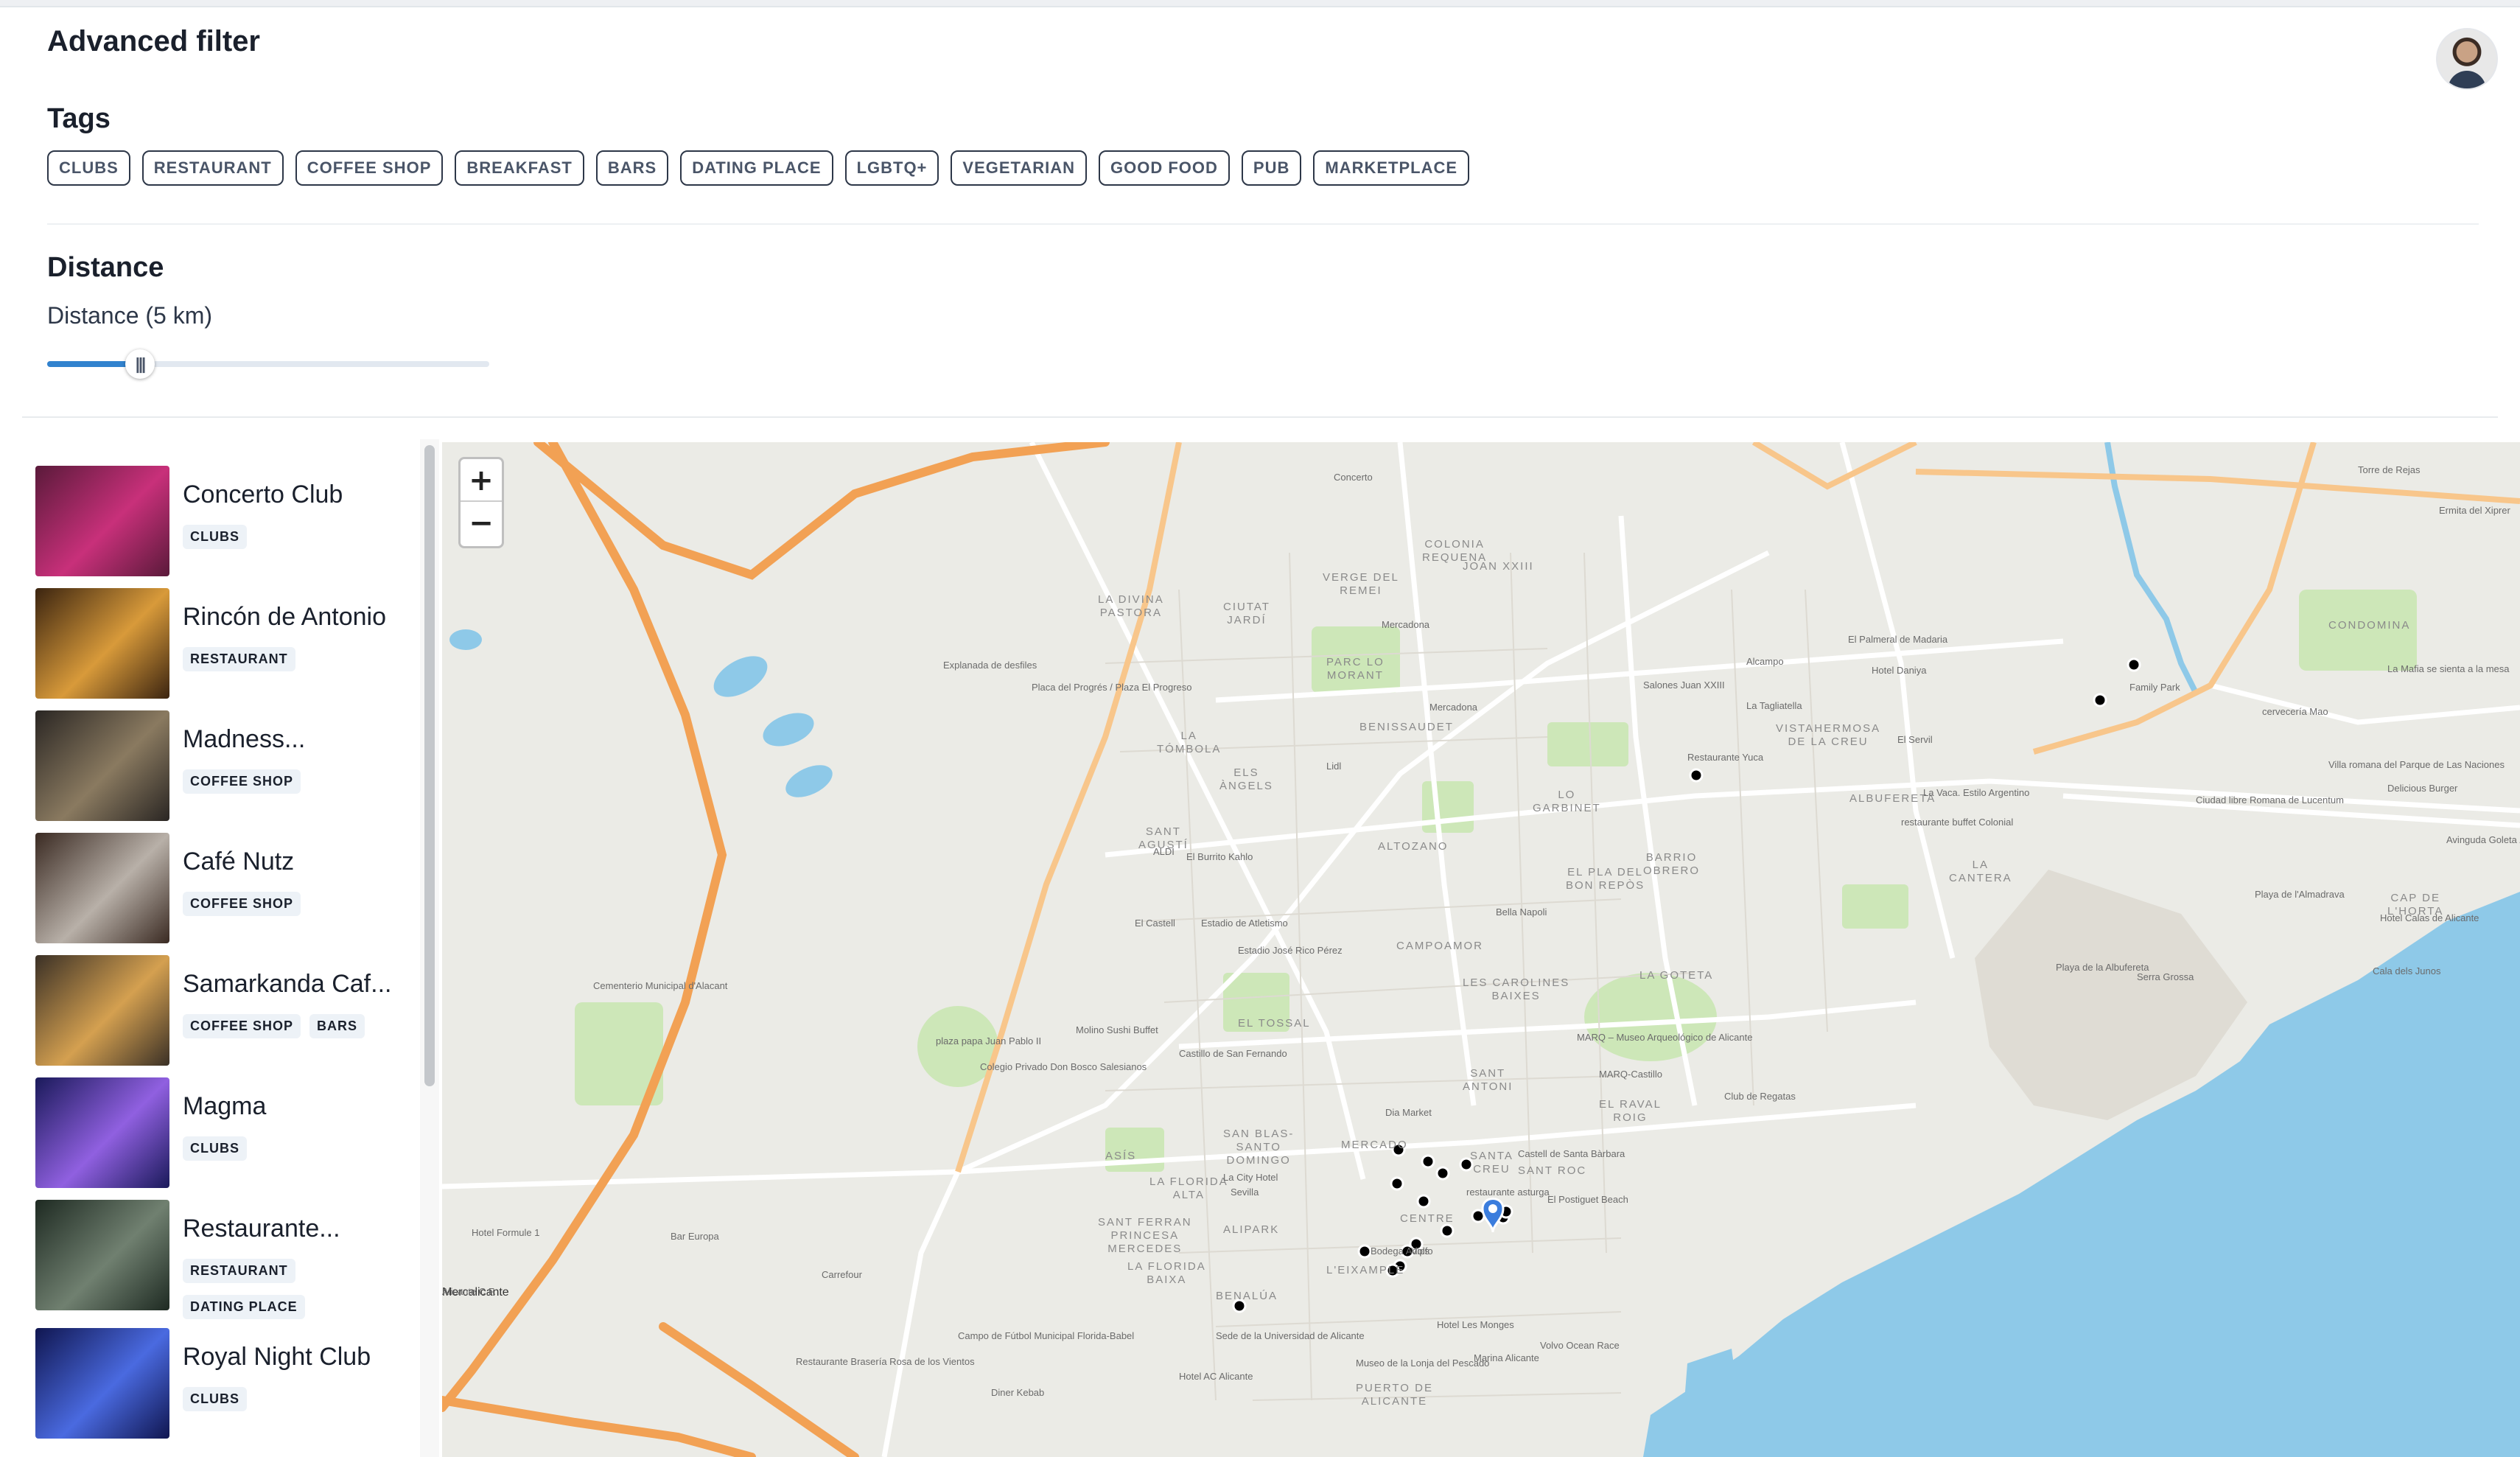  What do you see at coordinates (2429, 917) in the screenshot?
I see `map-poi-label: Hotel Calas de Alicante` at bounding box center [2429, 917].